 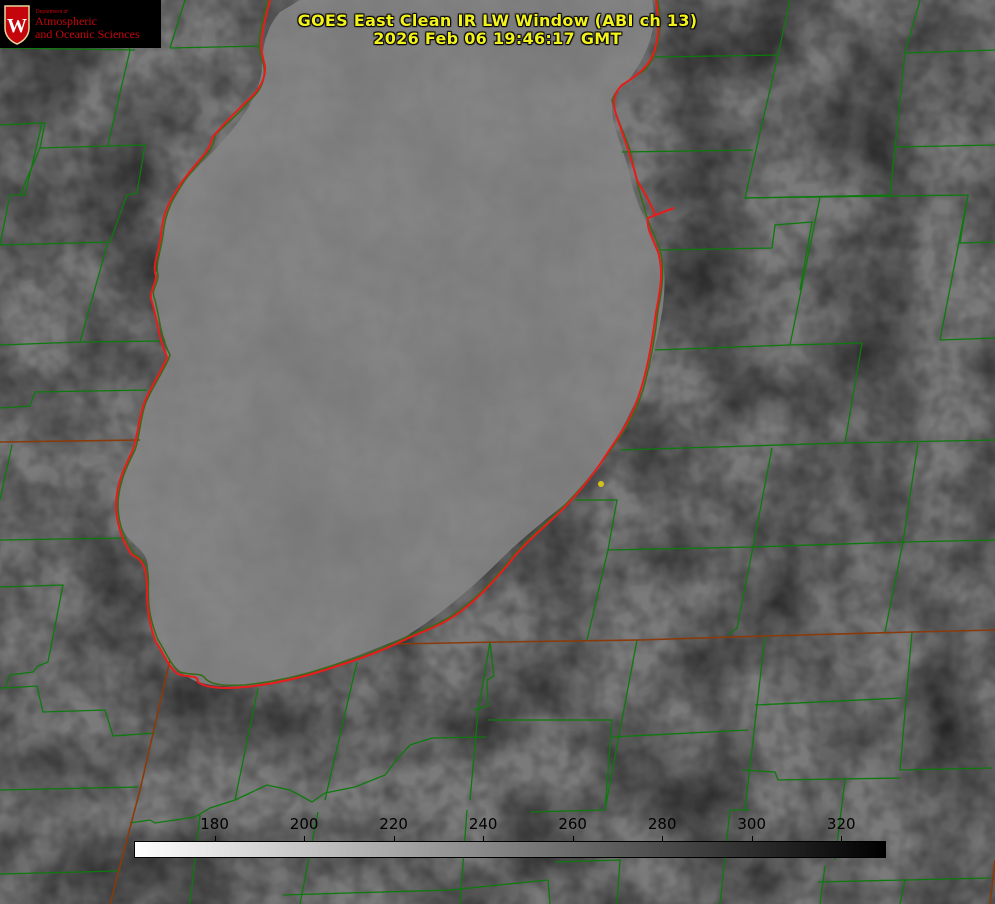 What do you see at coordinates (752, 824) in the screenshot?
I see `colorbar-tick-label: 300` at bounding box center [752, 824].